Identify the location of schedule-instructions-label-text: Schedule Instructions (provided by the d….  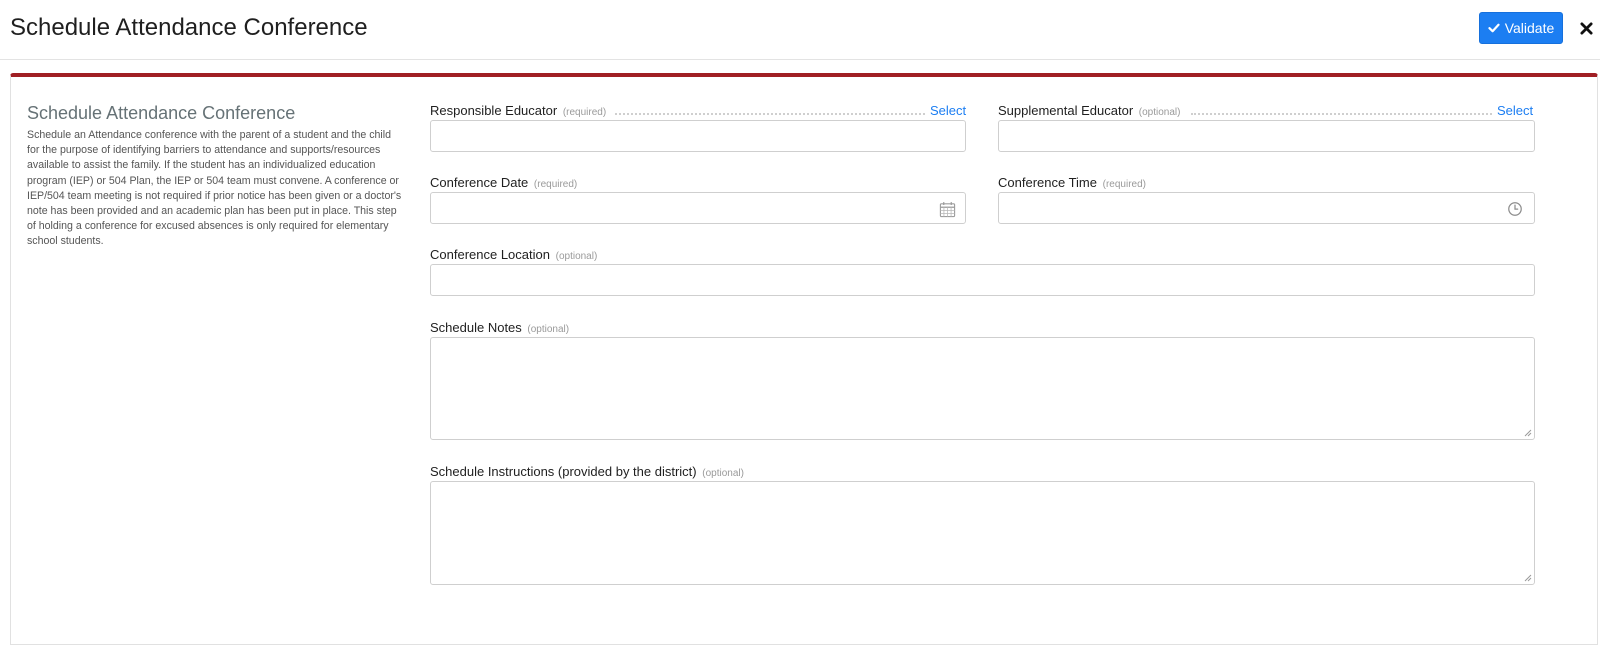
(563, 471).